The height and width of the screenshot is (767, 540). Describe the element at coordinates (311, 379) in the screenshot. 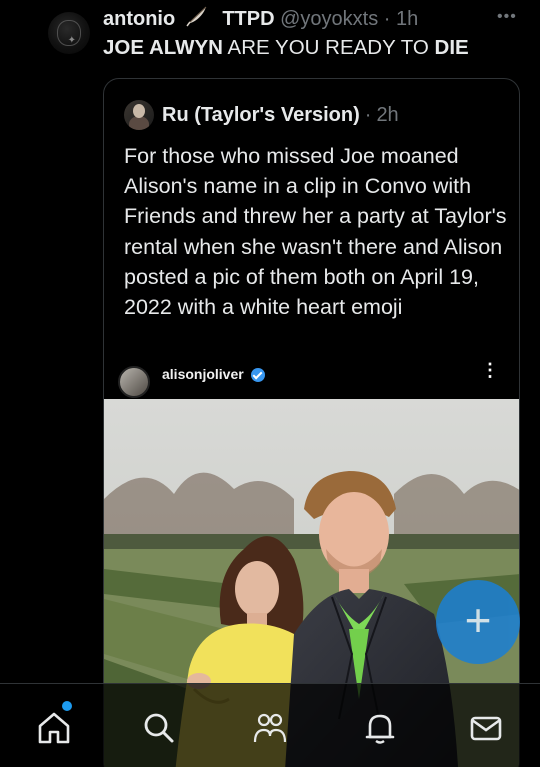

I see `instagram-header: alisonjoliver ⋮` at that location.